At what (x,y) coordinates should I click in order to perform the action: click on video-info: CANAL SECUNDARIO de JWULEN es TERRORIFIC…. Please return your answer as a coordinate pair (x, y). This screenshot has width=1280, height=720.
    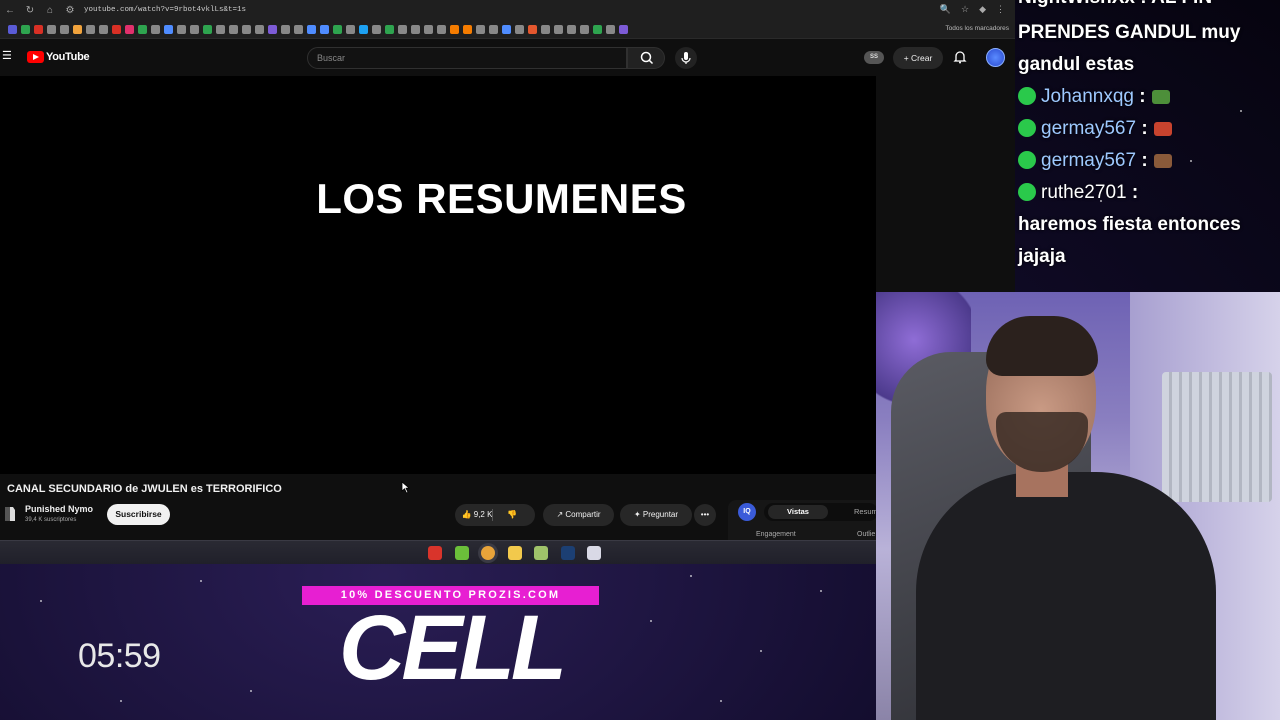
    Looking at the image, I should click on (507, 507).